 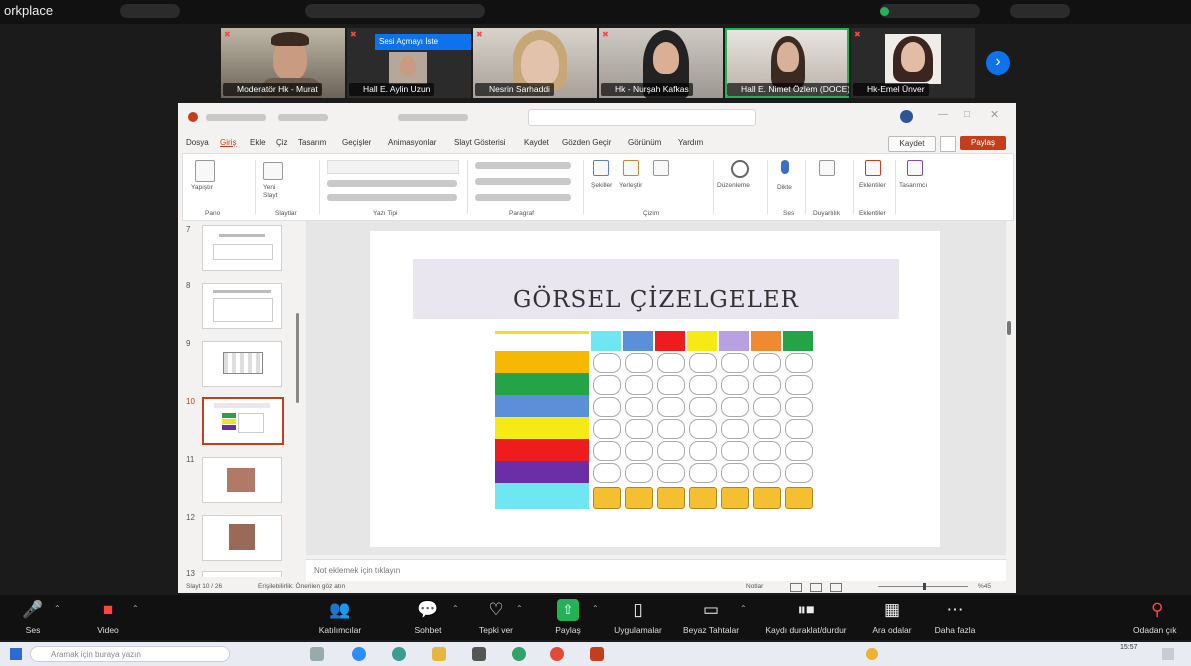 What do you see at coordinates (955, 617) in the screenshot?
I see `more-button: ⋯ Daha fazla` at bounding box center [955, 617].